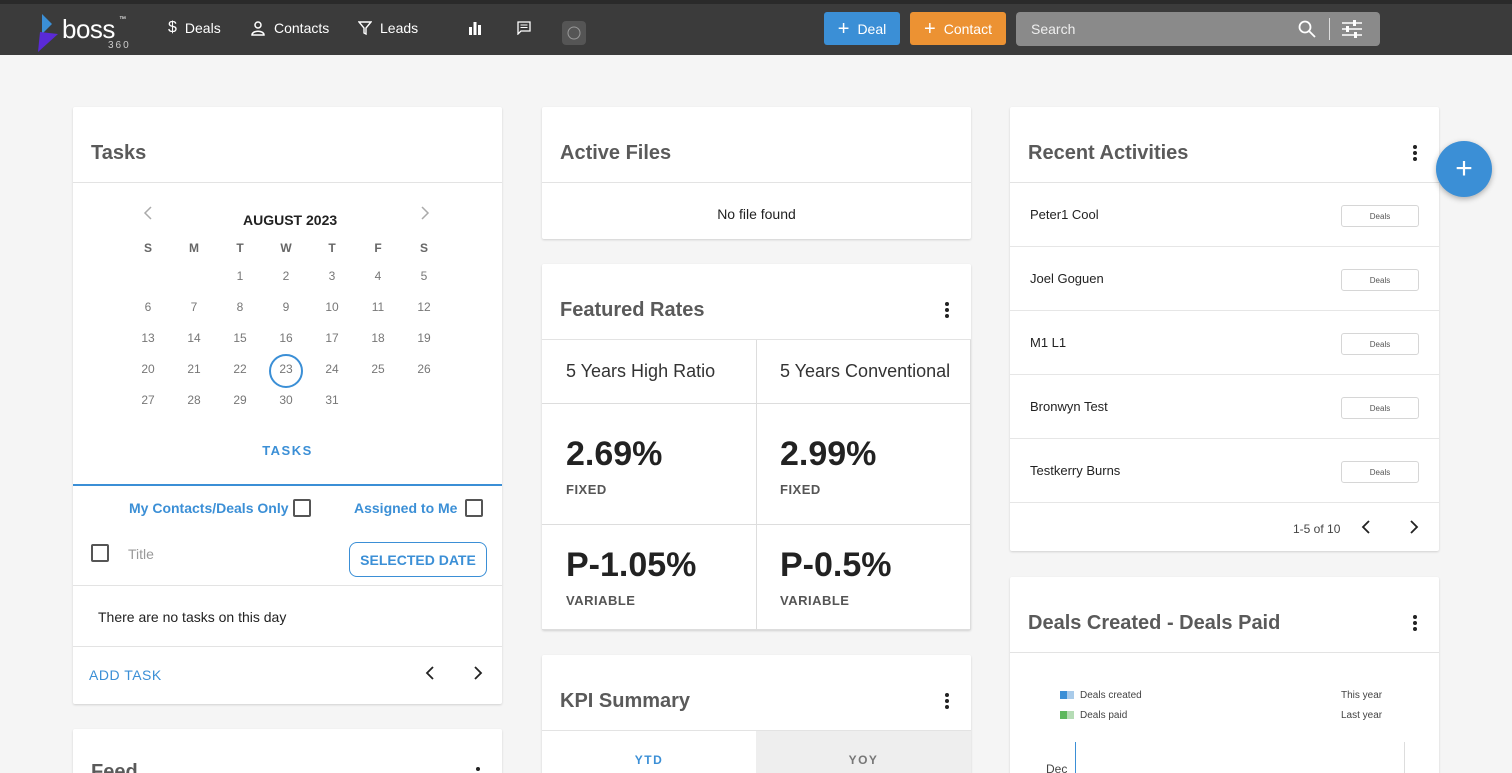 The image size is (1512, 773). I want to click on calendar-day: 30, so click(286, 400).